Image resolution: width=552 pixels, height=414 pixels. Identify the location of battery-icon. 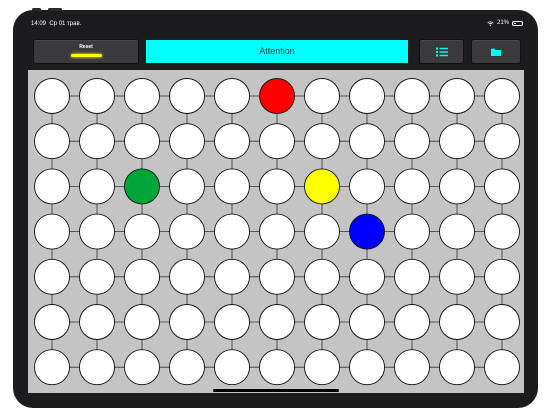
(517, 23).